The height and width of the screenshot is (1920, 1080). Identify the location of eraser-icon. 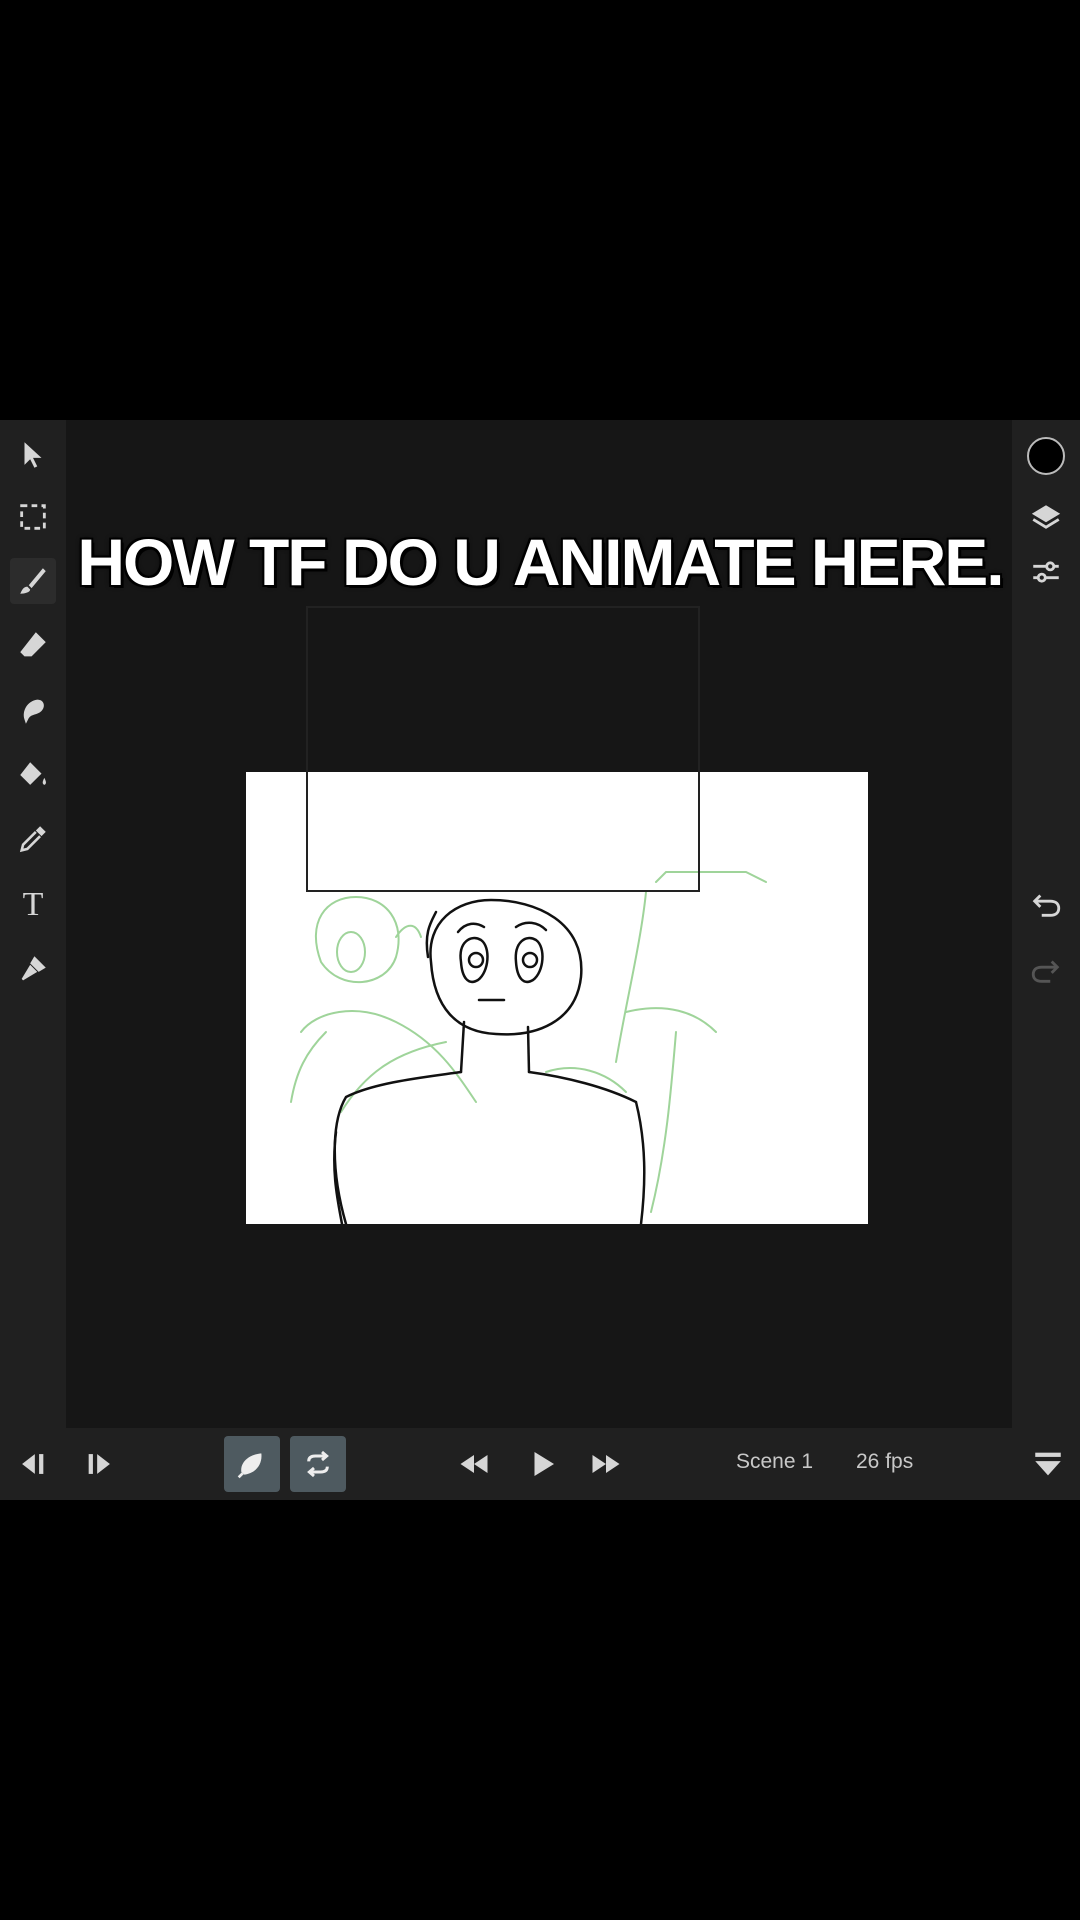
(33, 645).